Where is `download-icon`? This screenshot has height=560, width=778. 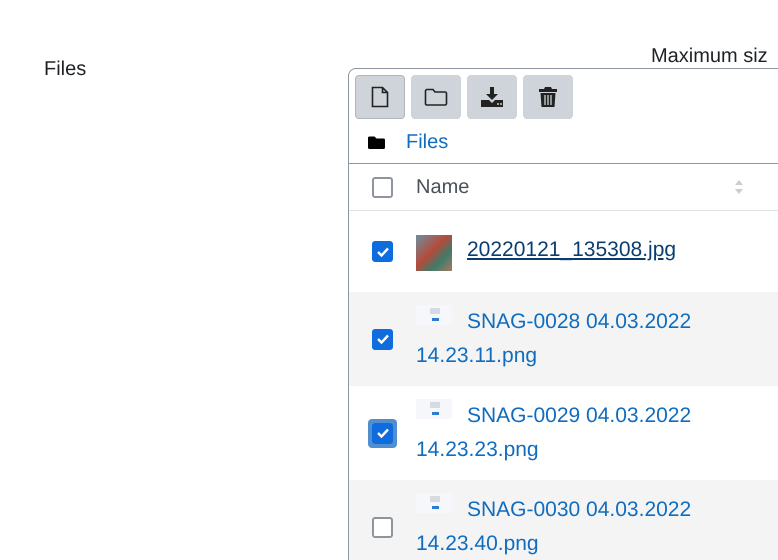 download-icon is located at coordinates (492, 97).